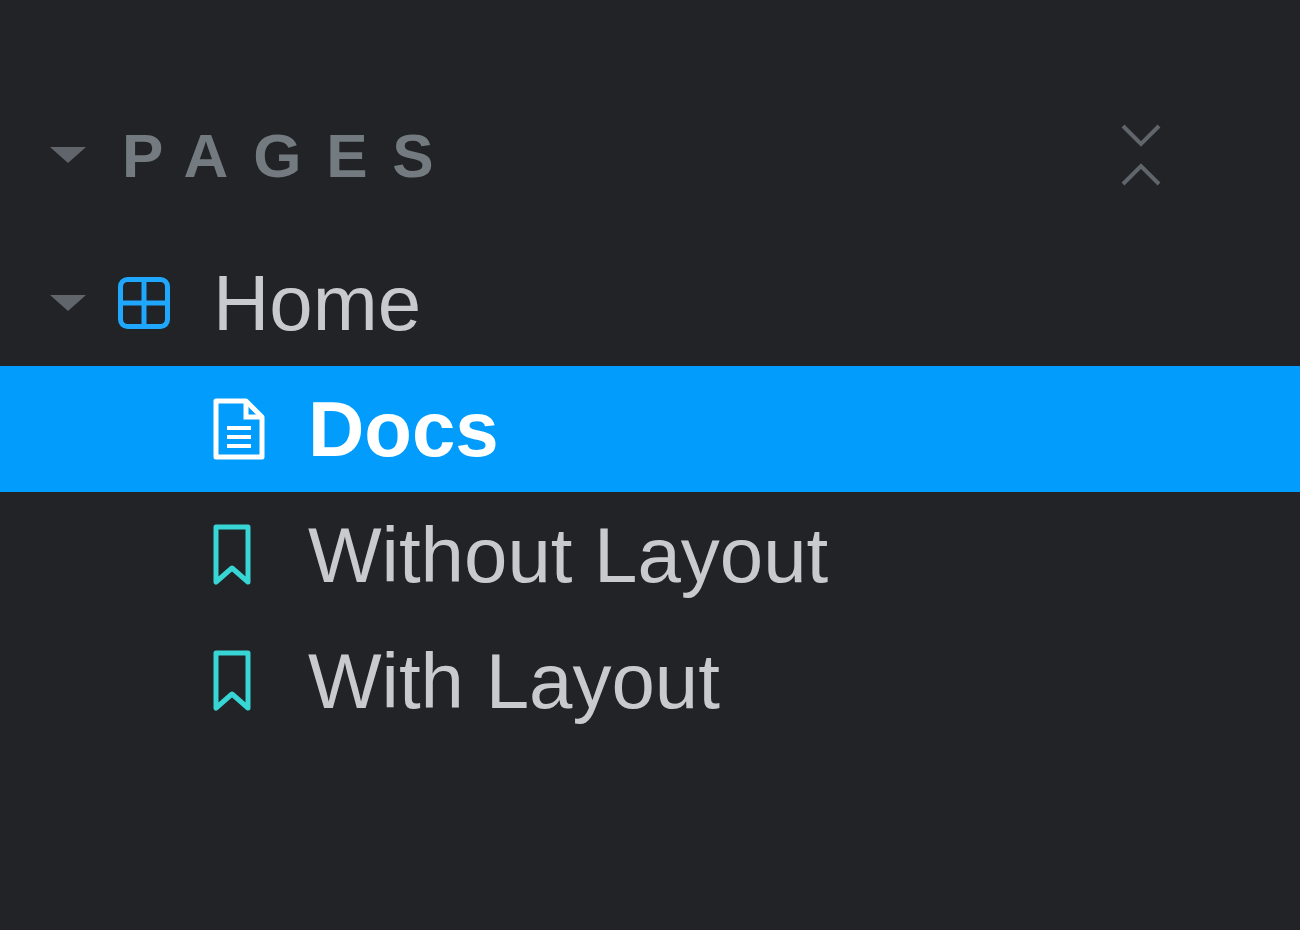 The image size is (1300, 930). I want to click on item-label: Home, so click(317, 303).